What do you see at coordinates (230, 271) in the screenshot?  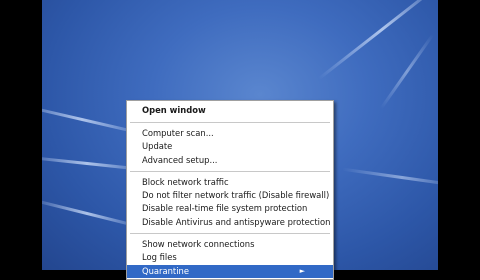 I see `menu-item-highlighted: Quarantine ►` at bounding box center [230, 271].